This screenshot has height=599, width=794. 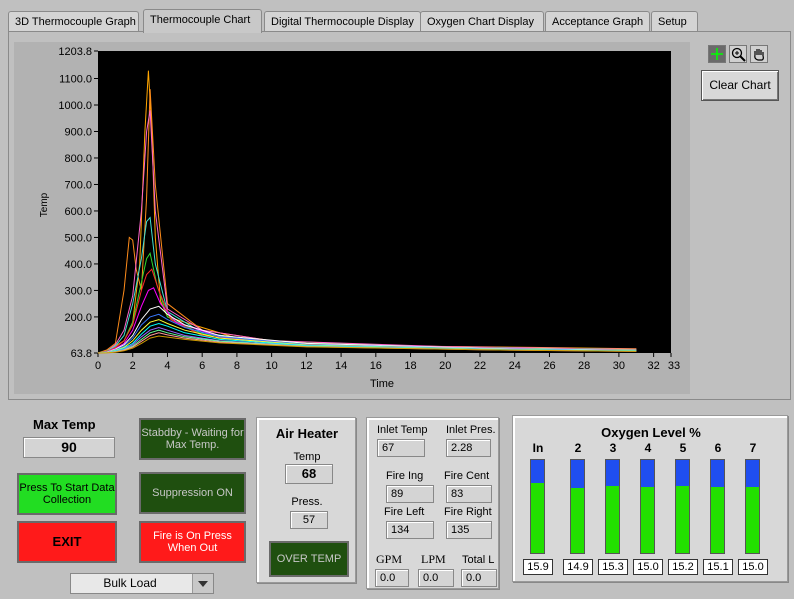 What do you see at coordinates (651, 432) in the screenshot?
I see `oxygen-title: Oxygen Level %` at bounding box center [651, 432].